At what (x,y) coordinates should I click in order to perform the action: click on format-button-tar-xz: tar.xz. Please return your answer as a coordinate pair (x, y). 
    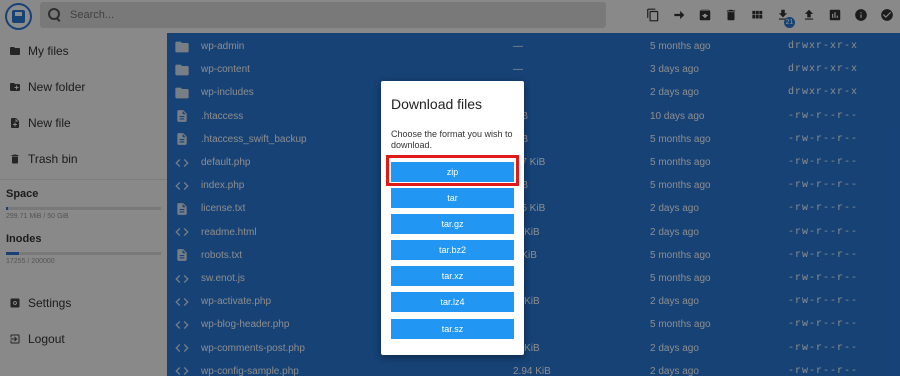
    Looking at the image, I should click on (452, 276).